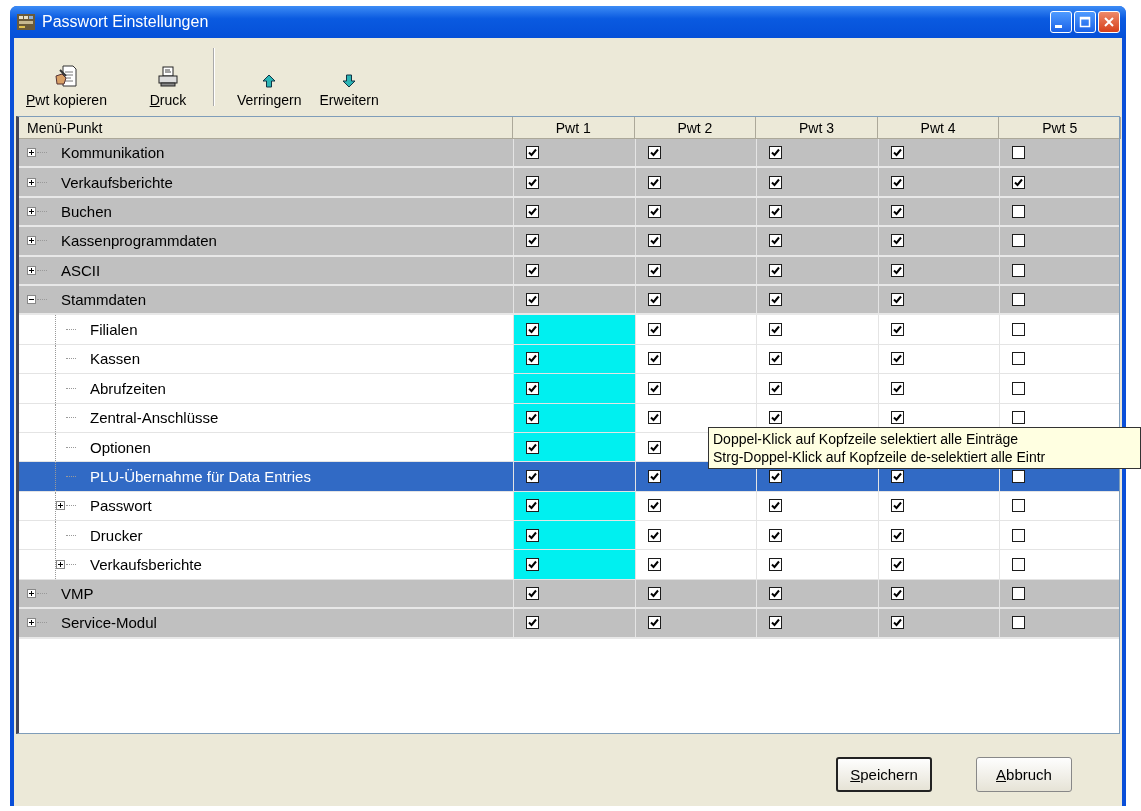 This screenshot has height=811, width=1141. I want to click on window-title: Passwort Einstellungen, so click(126, 22).